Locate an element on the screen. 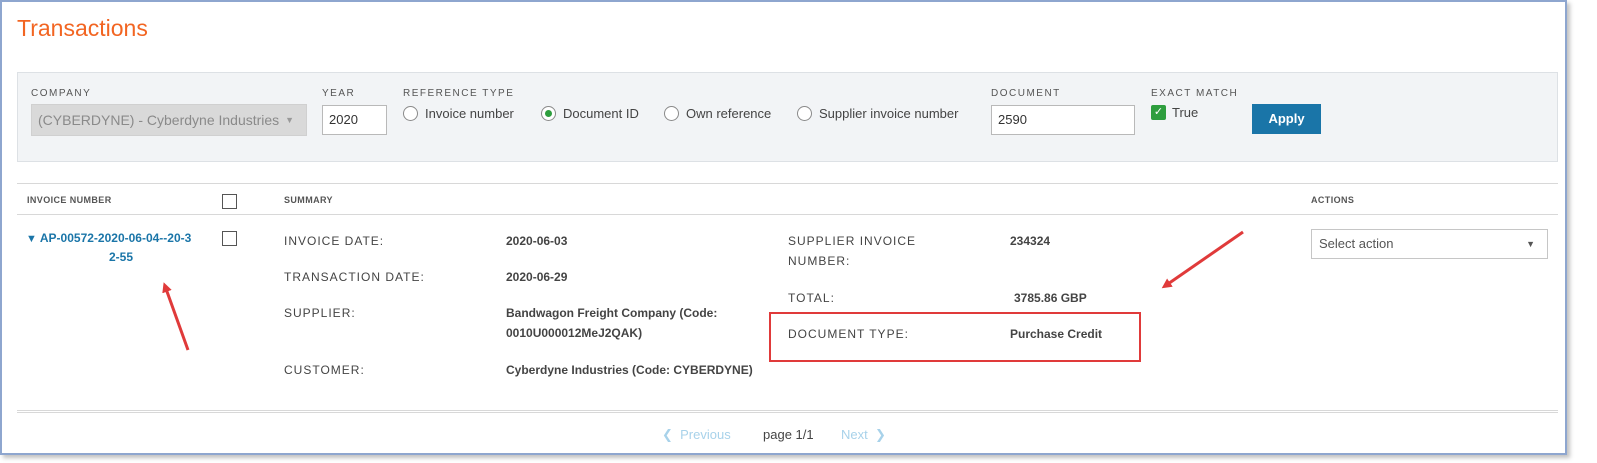 This screenshot has width=1597, height=463. exact-match-label: EXACT MATCH is located at coordinates (1195, 93).